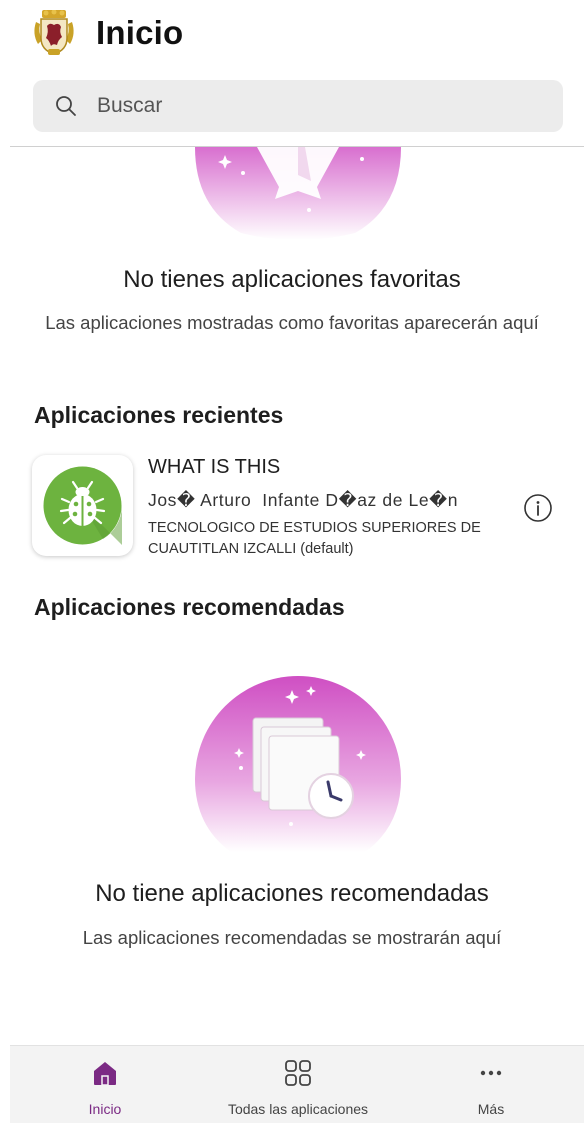 This screenshot has width=584, height=1123. I want to click on bug-icon, so click(83, 505).